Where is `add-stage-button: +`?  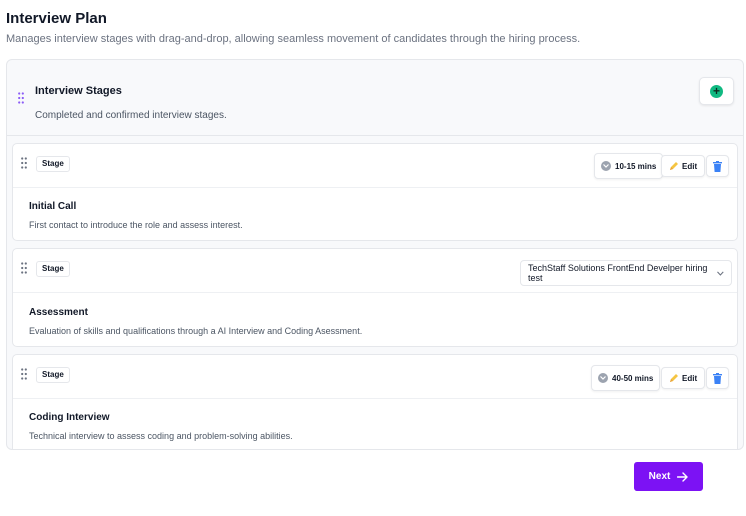 add-stage-button: + is located at coordinates (716, 91).